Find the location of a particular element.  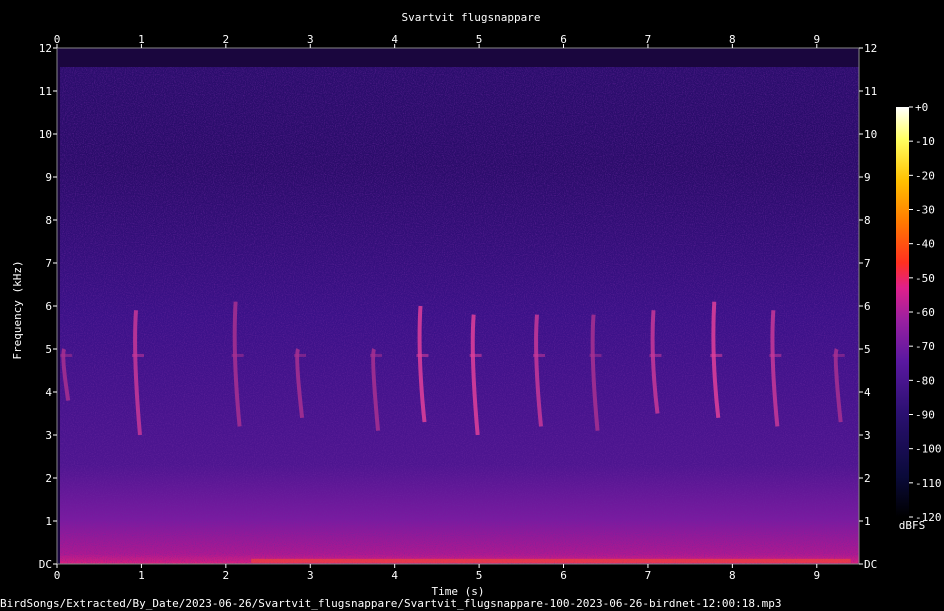

x-tick-label: 8 is located at coordinates (732, 575).